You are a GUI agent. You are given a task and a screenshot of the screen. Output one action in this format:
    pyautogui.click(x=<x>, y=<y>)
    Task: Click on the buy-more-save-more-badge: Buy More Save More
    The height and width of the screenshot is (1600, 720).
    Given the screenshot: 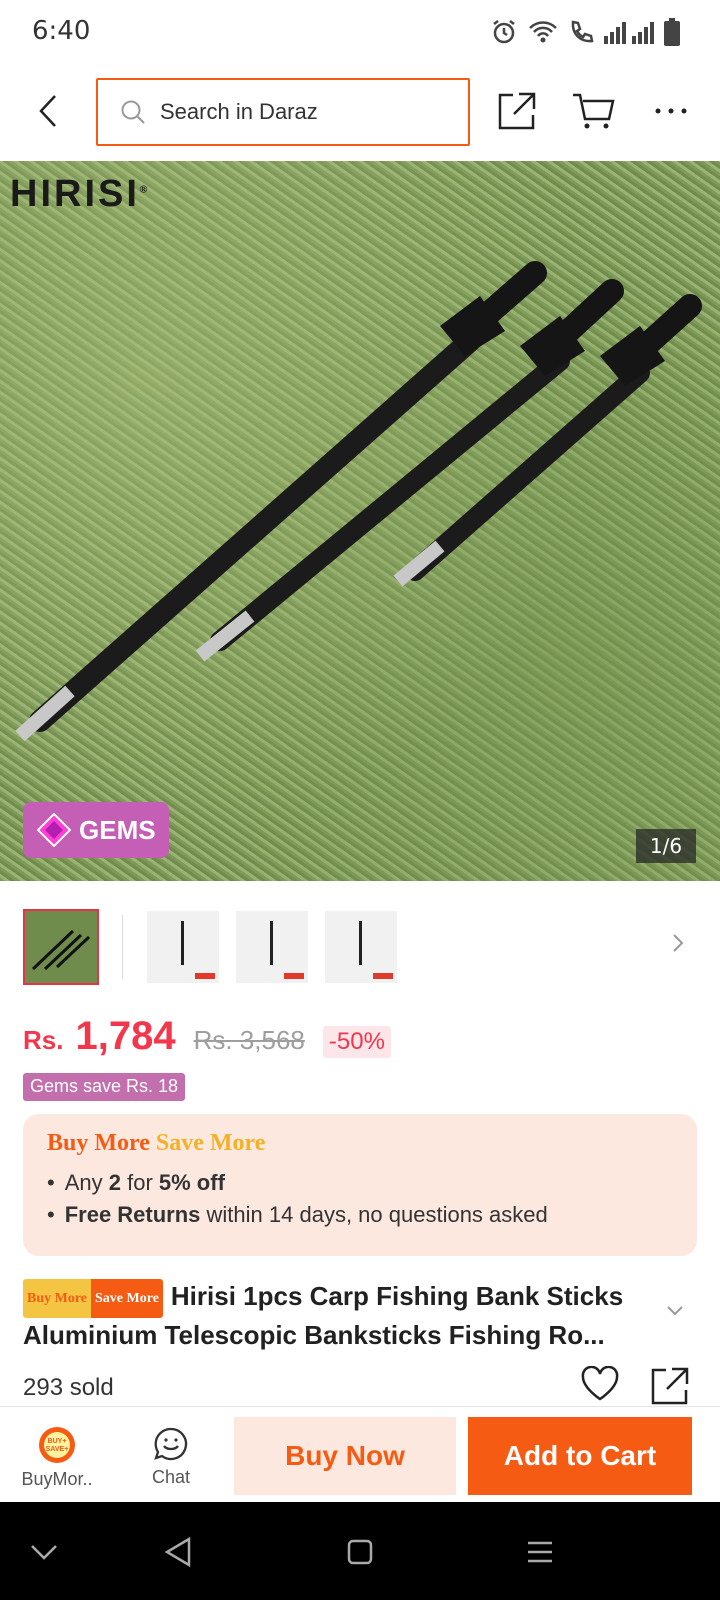 What is the action you would take?
    pyautogui.click(x=93, y=1298)
    